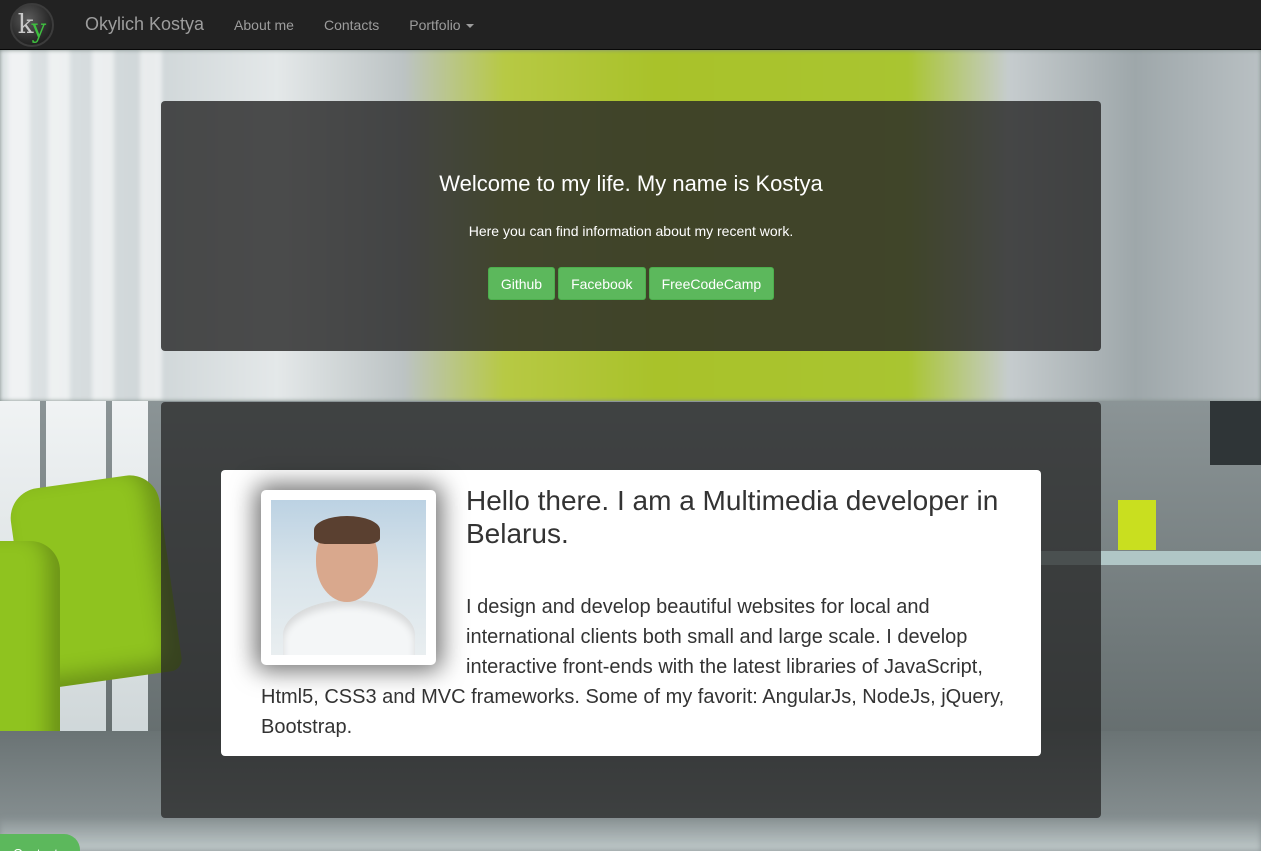  What do you see at coordinates (602, 283) in the screenshot?
I see `facebook-button: Facebook` at bounding box center [602, 283].